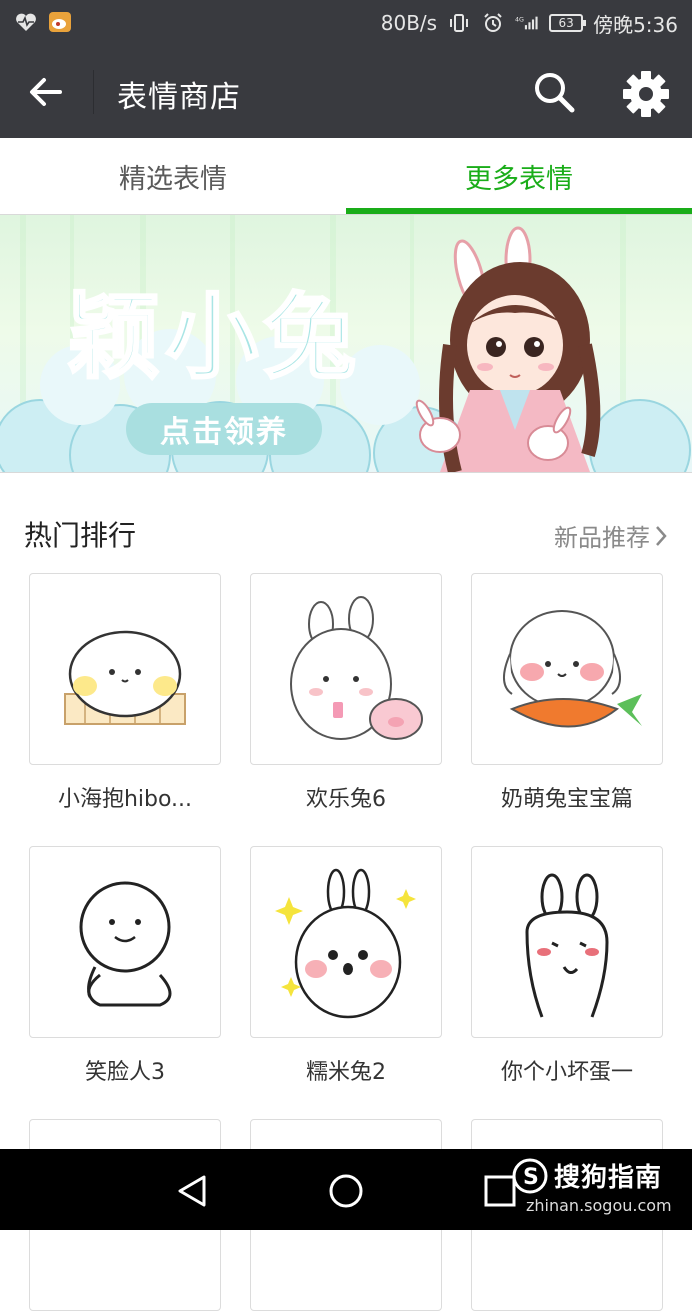 This screenshot has width=692, height=1311. What do you see at coordinates (60, 22) in the screenshot?
I see `weibo-icon` at bounding box center [60, 22].